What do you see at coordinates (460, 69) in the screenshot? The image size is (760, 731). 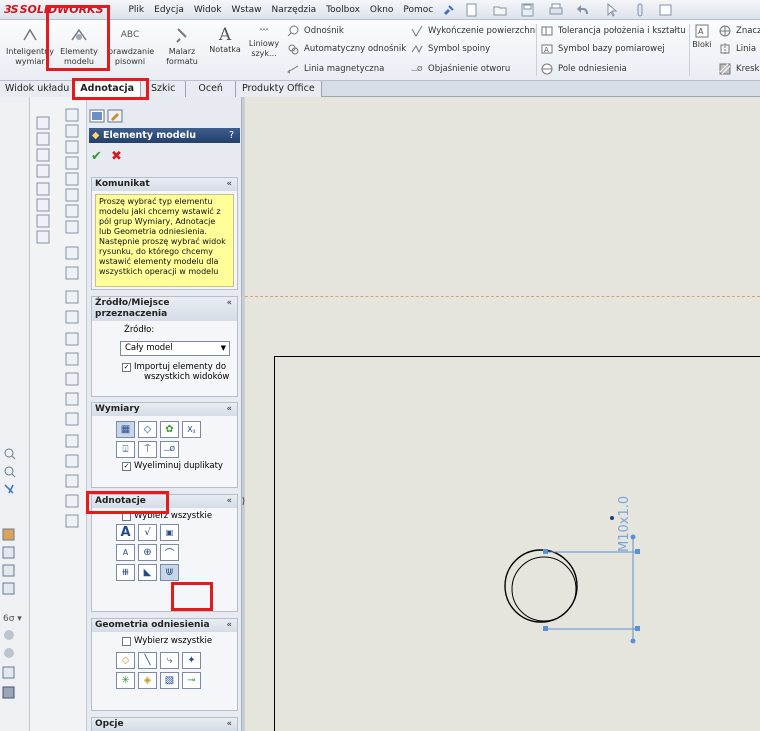 I see `hole-callout-button: ⌴Ø Objaśnienie otworu` at bounding box center [460, 69].